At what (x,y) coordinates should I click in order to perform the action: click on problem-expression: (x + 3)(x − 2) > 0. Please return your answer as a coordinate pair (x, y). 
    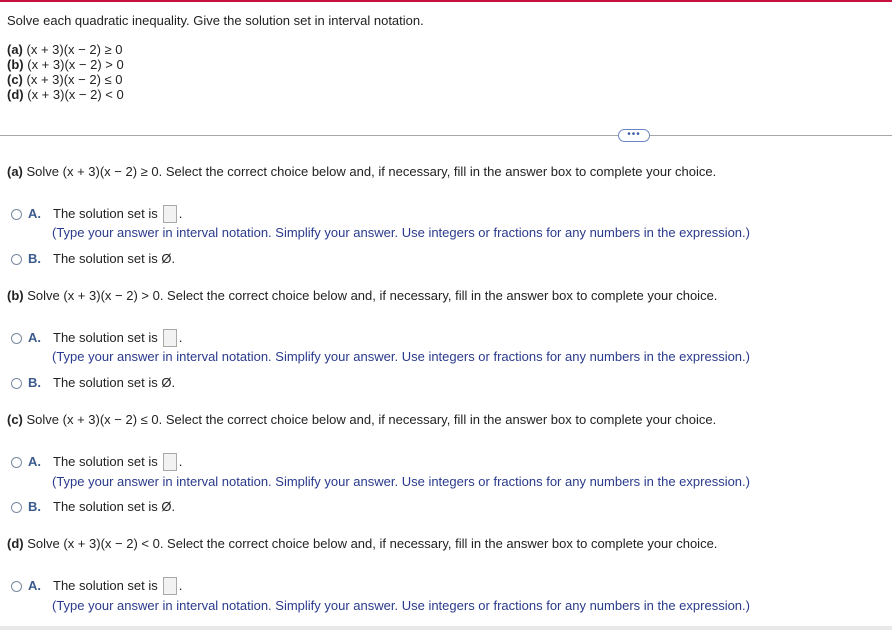
    Looking at the image, I should click on (75, 64).